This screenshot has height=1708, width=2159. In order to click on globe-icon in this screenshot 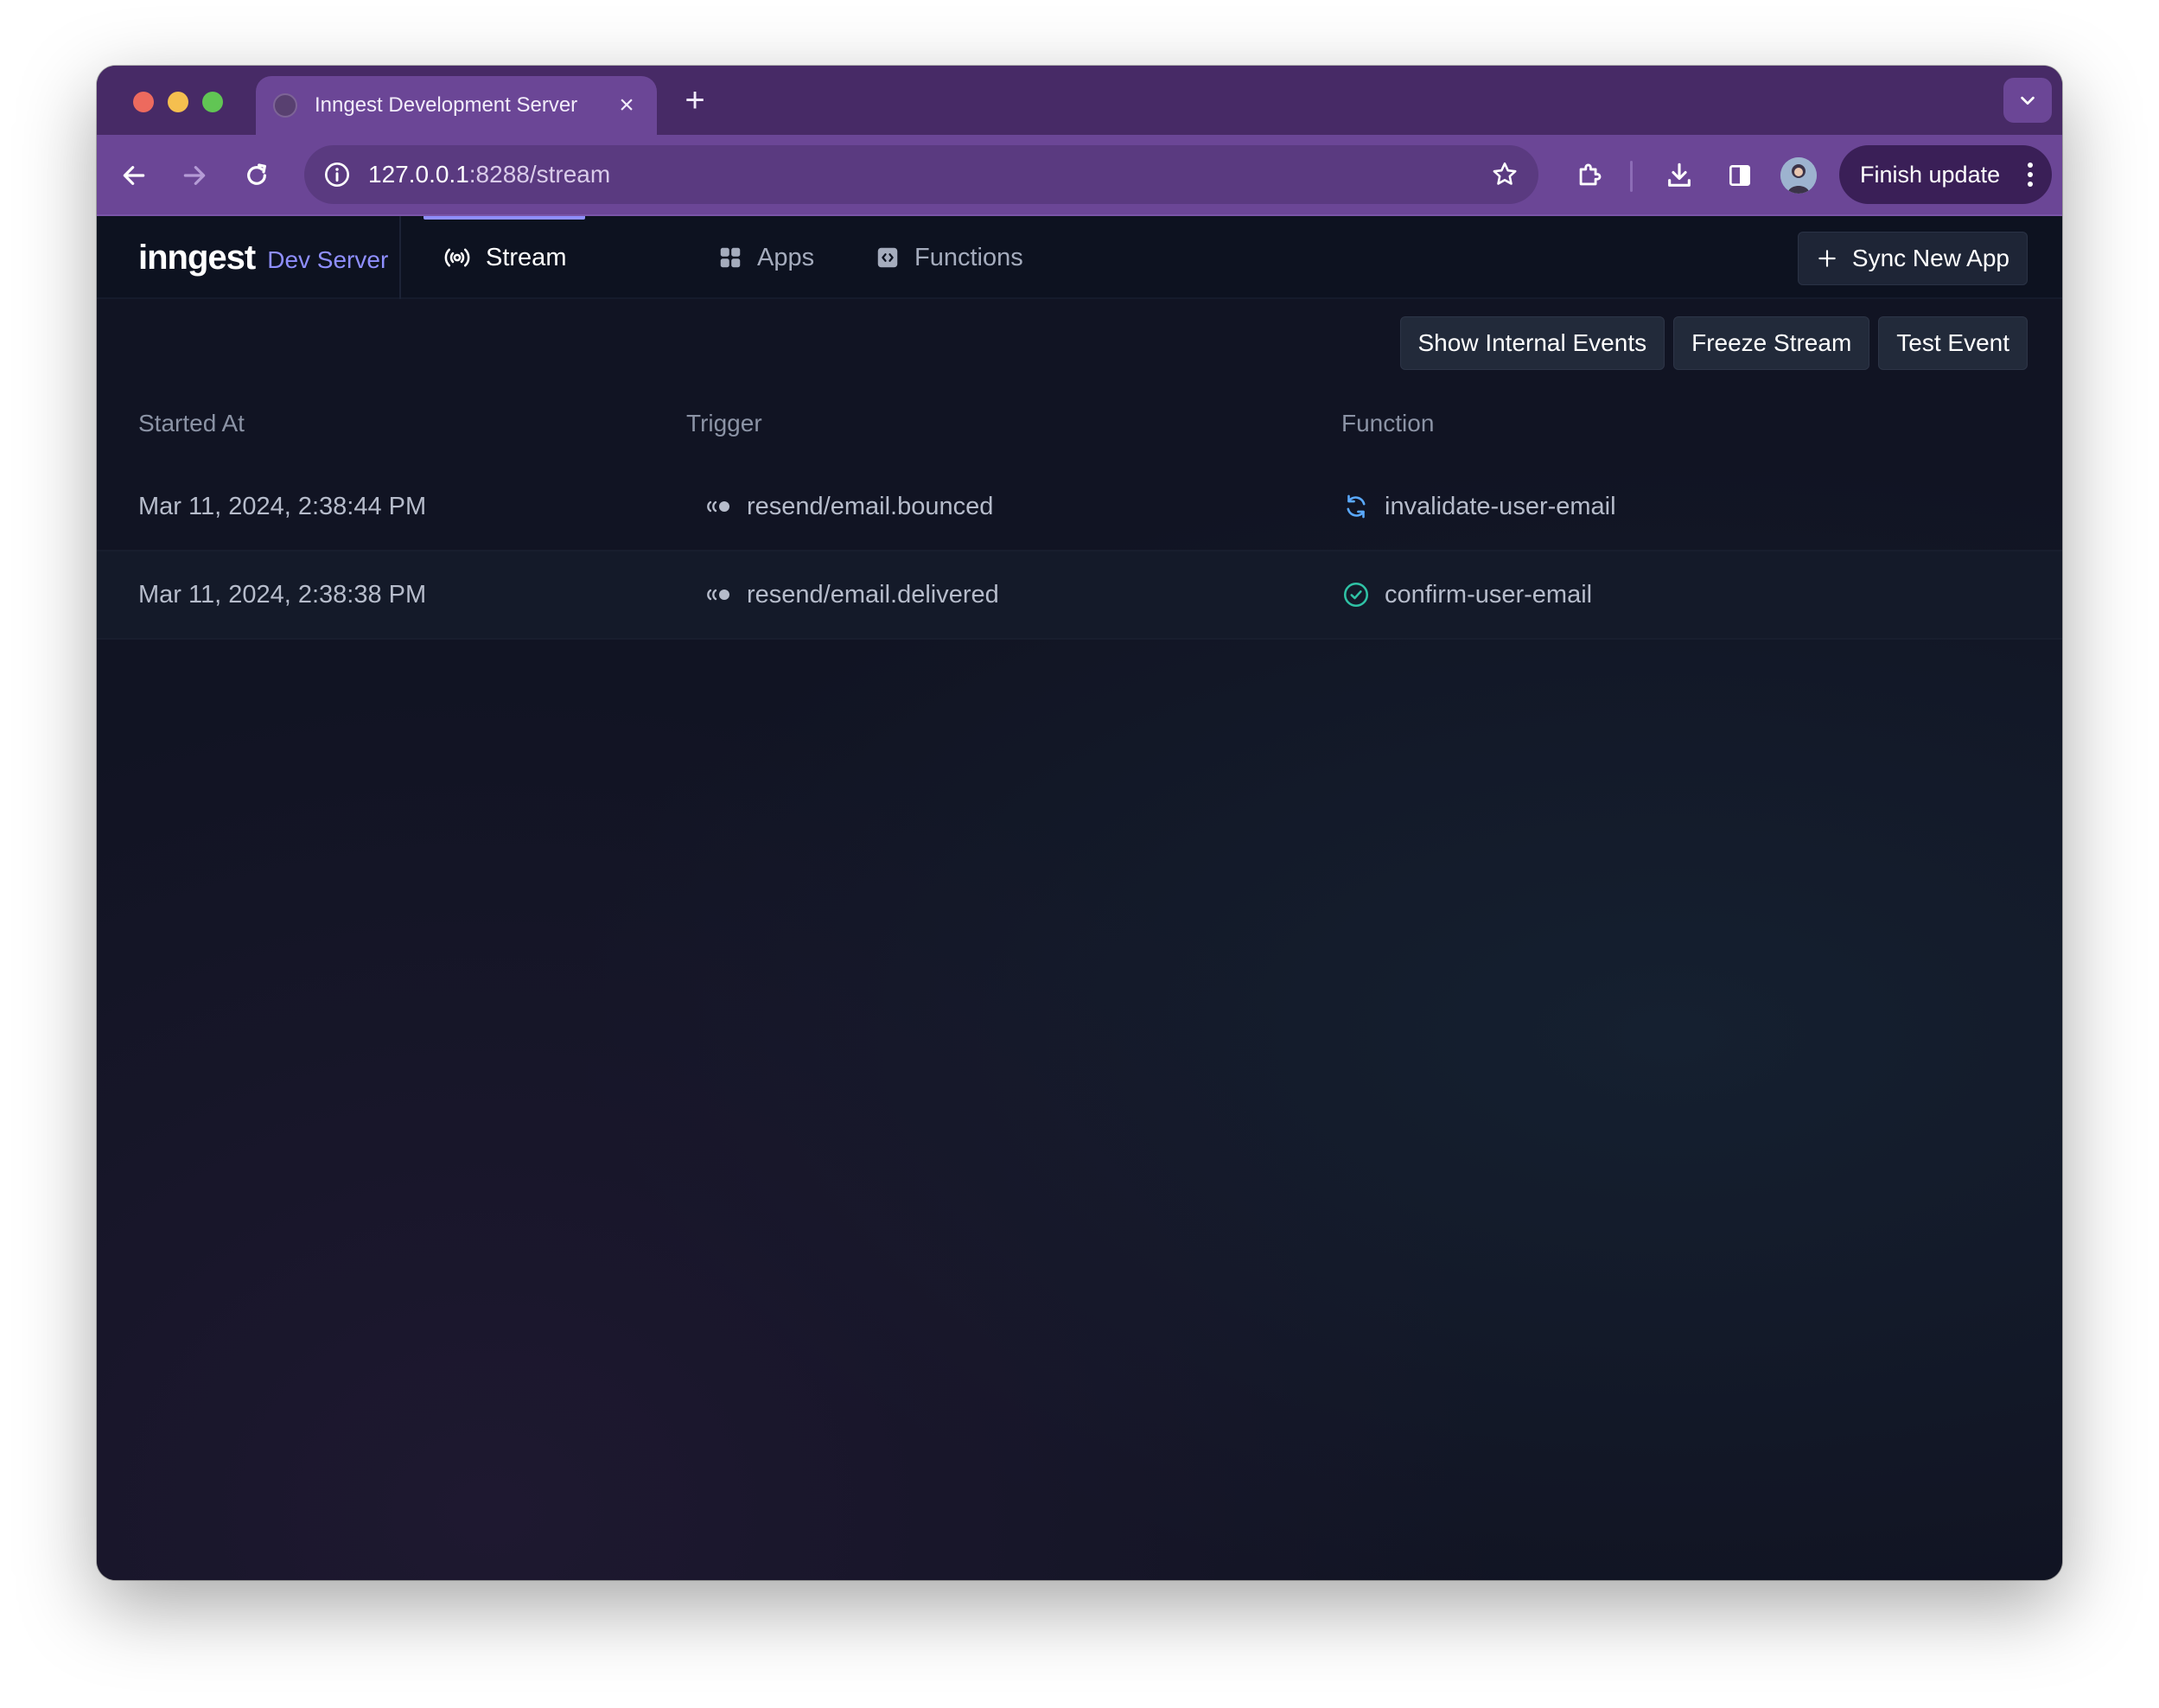, I will do `click(285, 105)`.